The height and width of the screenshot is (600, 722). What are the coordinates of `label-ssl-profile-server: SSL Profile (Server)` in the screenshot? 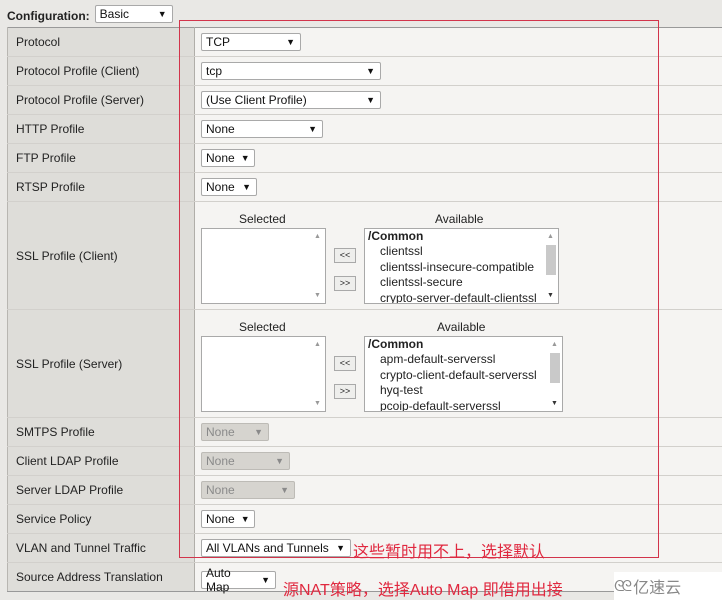 It's located at (101, 363).